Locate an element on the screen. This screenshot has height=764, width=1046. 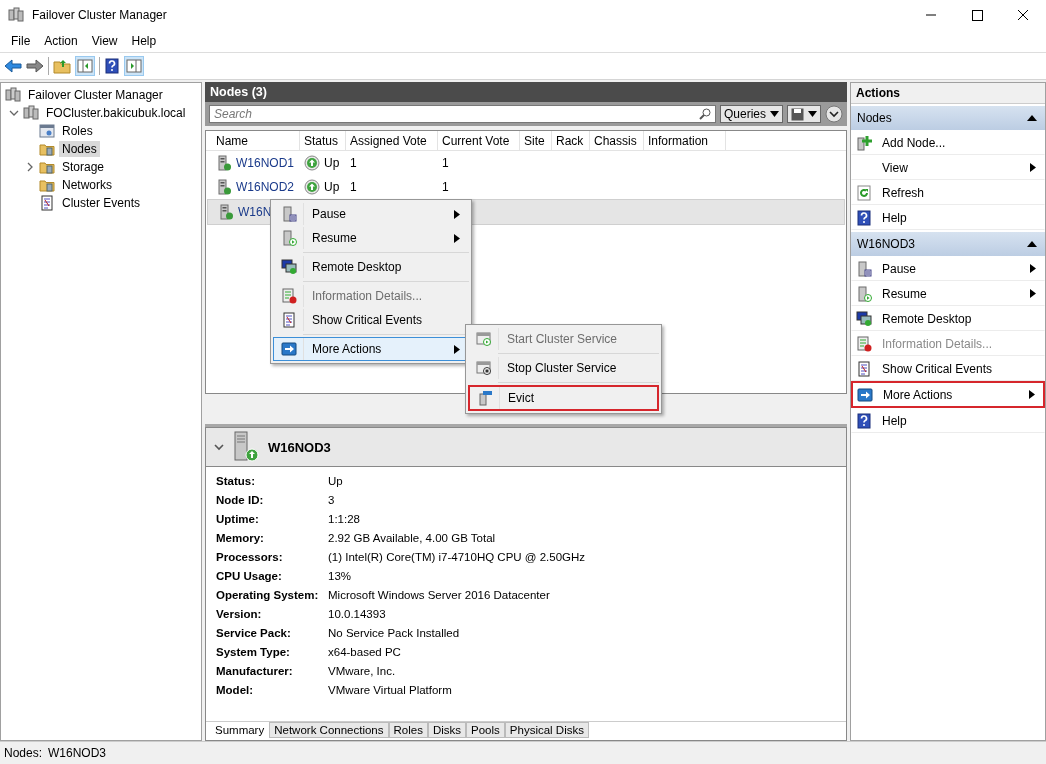
menu-item: Pause is located at coordinates (371, 214).